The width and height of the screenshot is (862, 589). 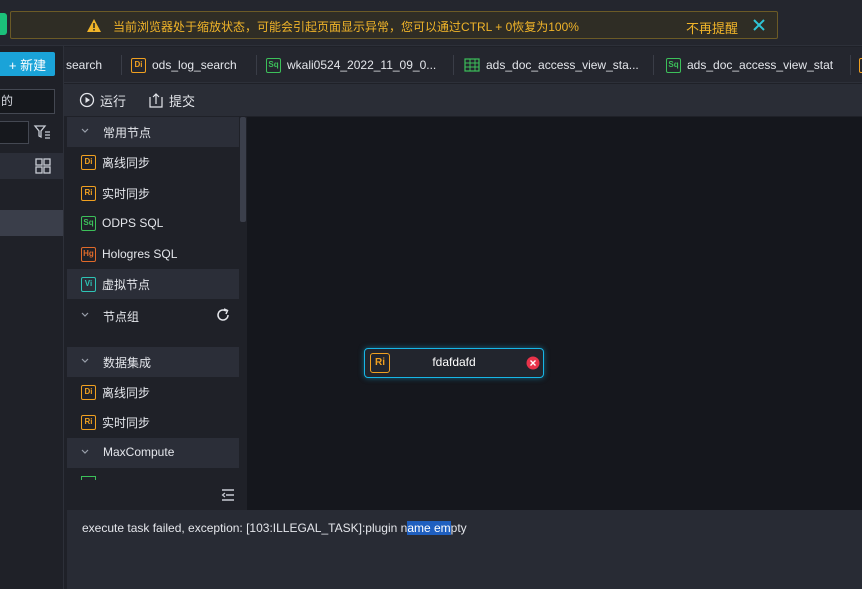 What do you see at coordinates (156, 100) in the screenshot?
I see `upload-icon` at bounding box center [156, 100].